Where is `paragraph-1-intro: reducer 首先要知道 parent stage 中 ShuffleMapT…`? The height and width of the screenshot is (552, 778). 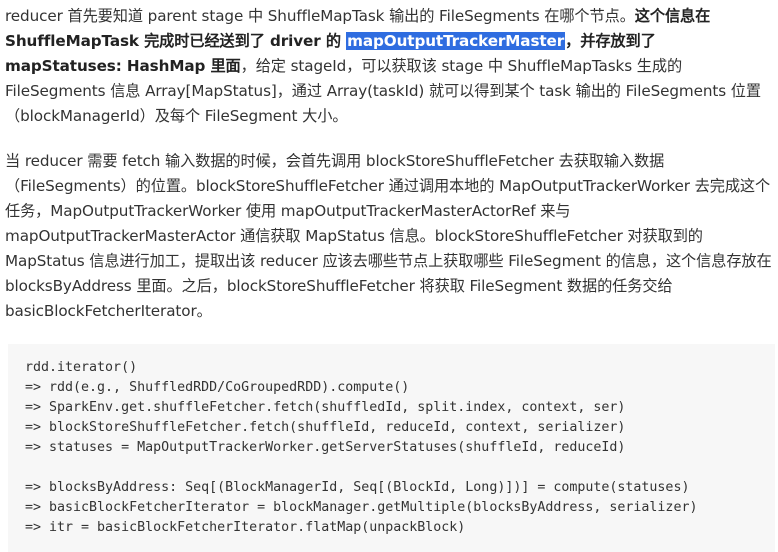
paragraph-1-intro: reducer 首先要知道 parent stage 中 ShuffleMapT… is located at coordinates (320, 16).